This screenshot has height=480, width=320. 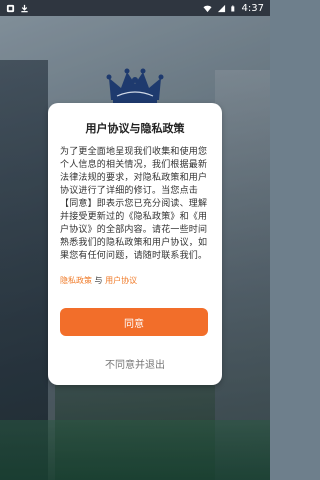 I want to click on notification-icon, so click(x=10, y=8).